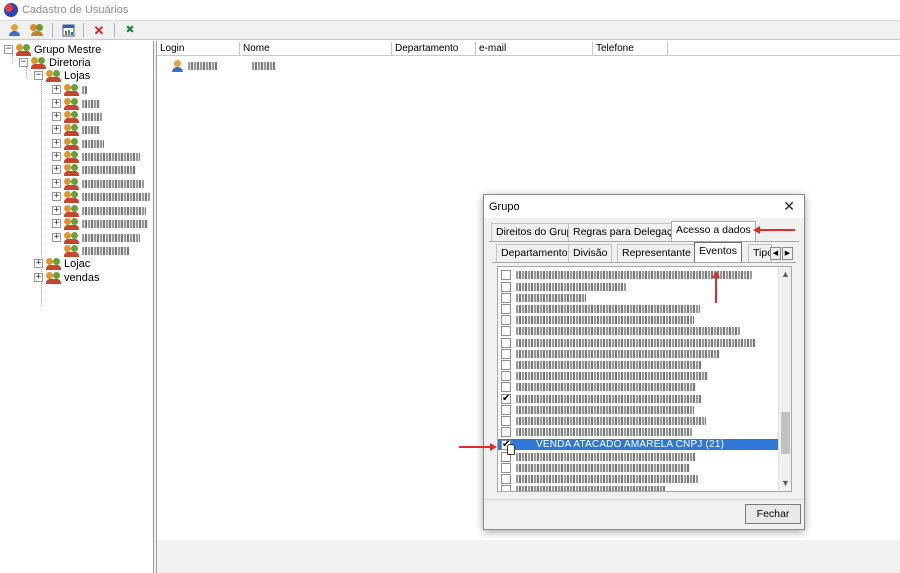 This screenshot has height=573, width=900. Describe the element at coordinates (630, 49) in the screenshot. I see `column-header-telefone: Telefone` at that location.